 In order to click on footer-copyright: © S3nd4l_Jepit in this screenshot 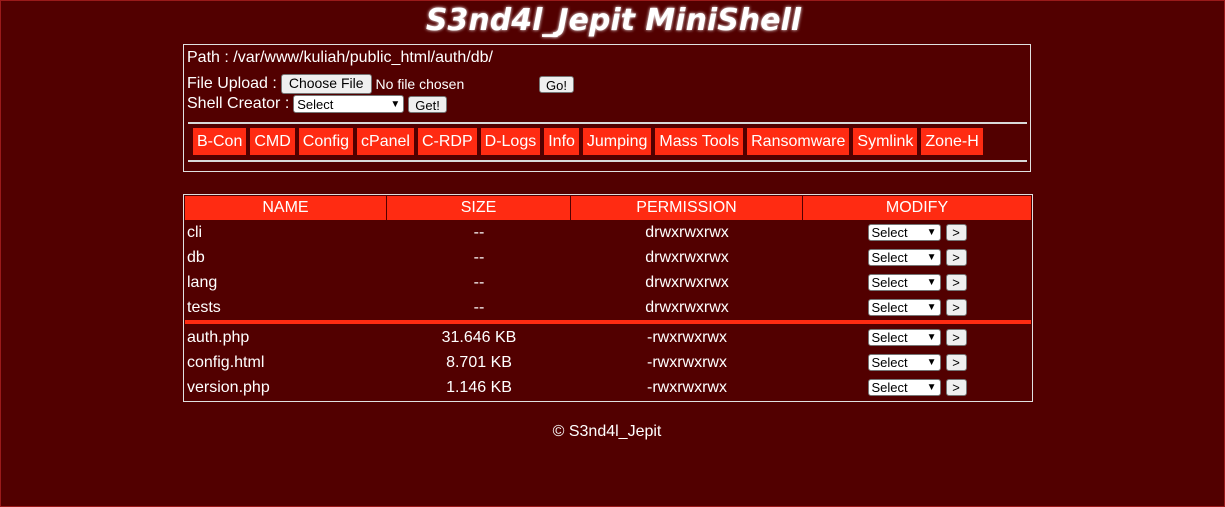, I will do `click(607, 431)`.